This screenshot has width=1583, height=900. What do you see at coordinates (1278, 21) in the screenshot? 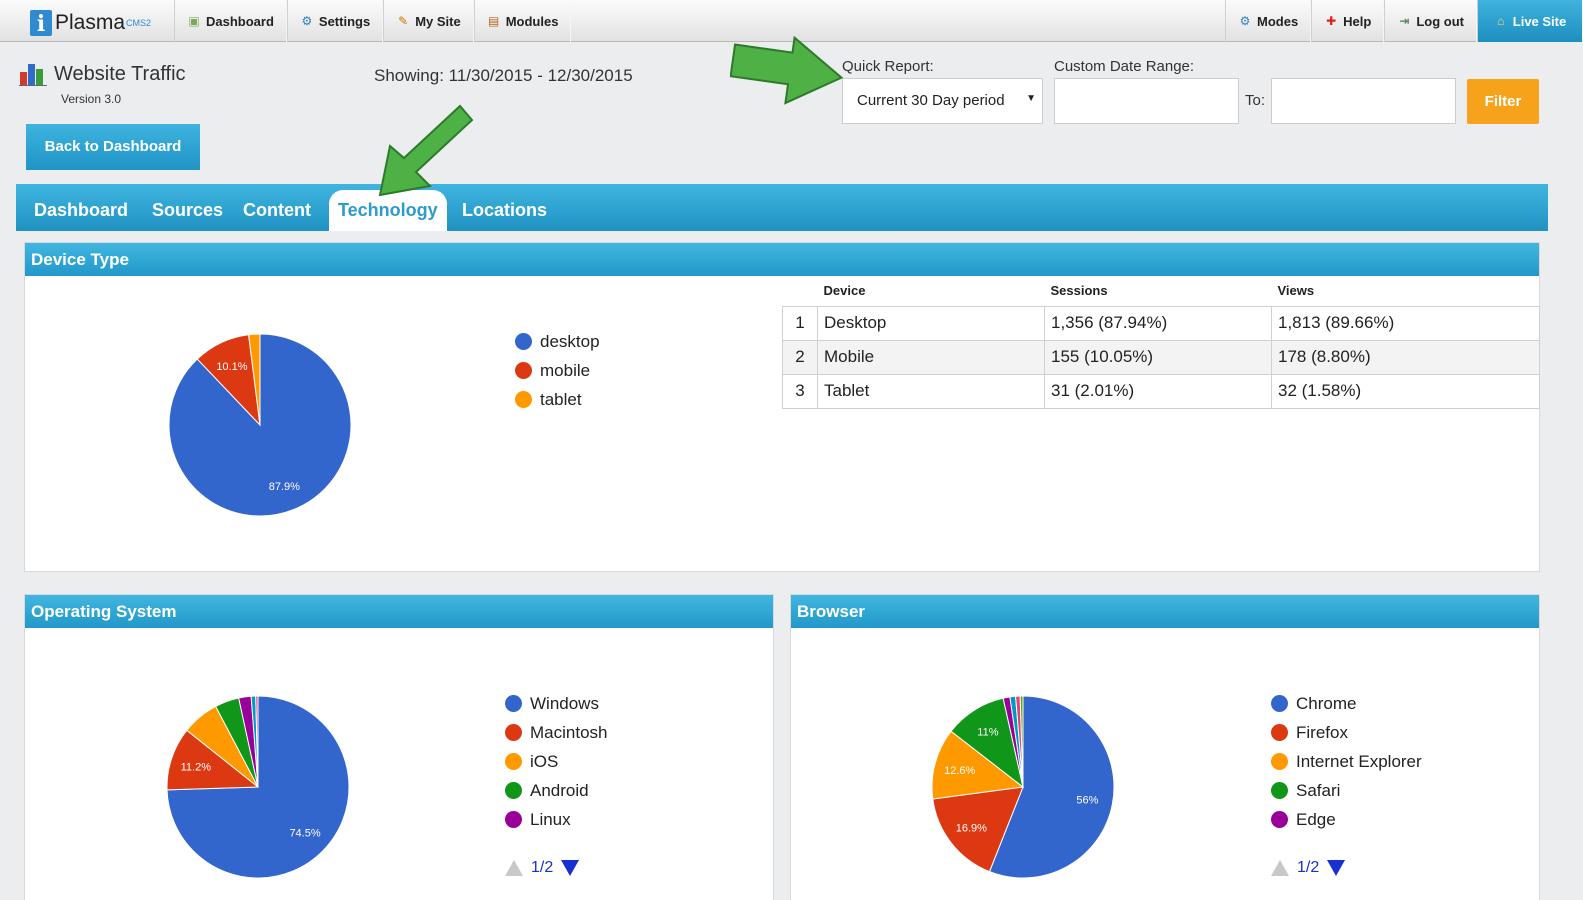
I see `nav-modes-label: Modes` at bounding box center [1278, 21].